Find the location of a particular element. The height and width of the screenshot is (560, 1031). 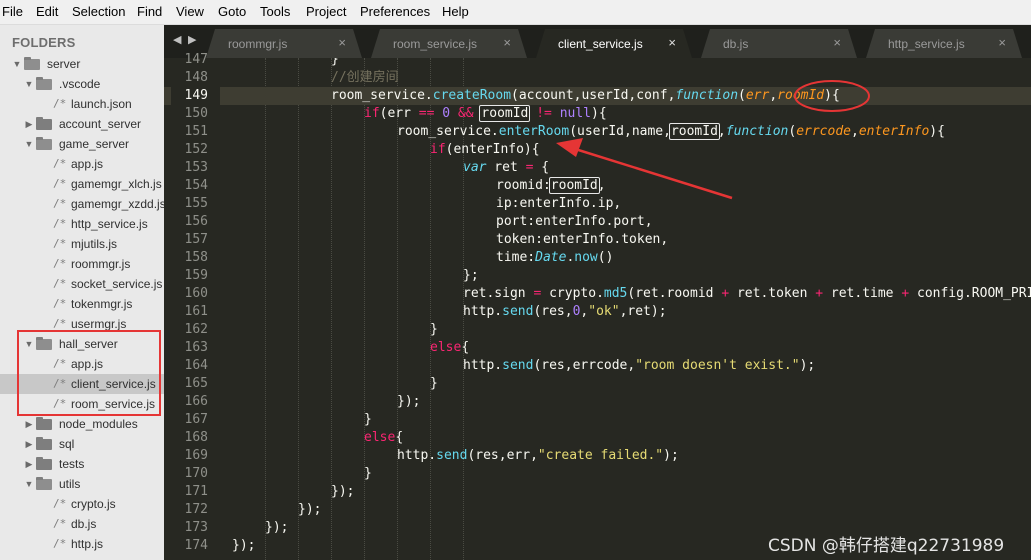

tab-scroll-left-icon: ◀ is located at coordinates (177, 39).